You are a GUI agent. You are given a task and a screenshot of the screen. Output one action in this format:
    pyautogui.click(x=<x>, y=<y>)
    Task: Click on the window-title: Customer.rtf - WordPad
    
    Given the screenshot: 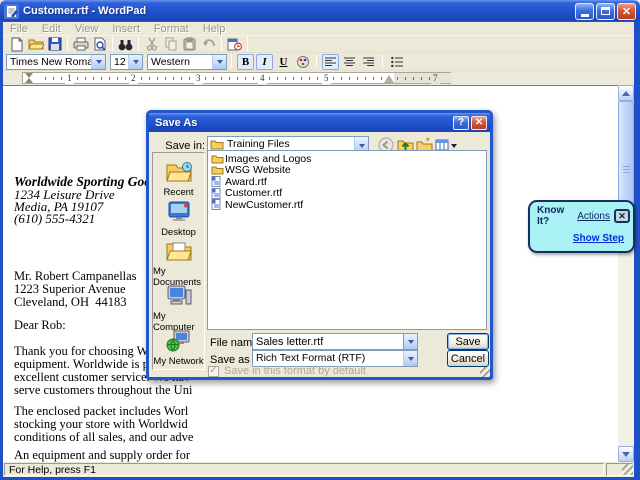 What is the action you would take?
    pyautogui.click(x=85, y=11)
    